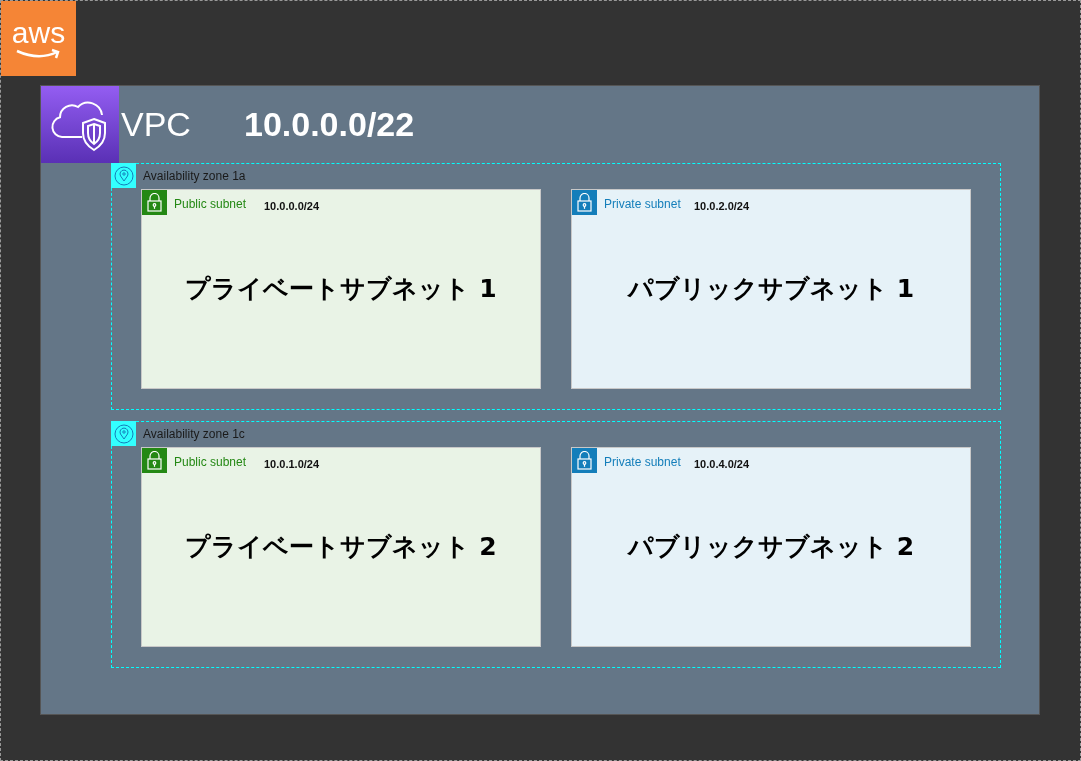 Image resolution: width=1081 pixels, height=761 pixels. I want to click on subnet-cidr: 10.0.1.0/24, so click(292, 464).